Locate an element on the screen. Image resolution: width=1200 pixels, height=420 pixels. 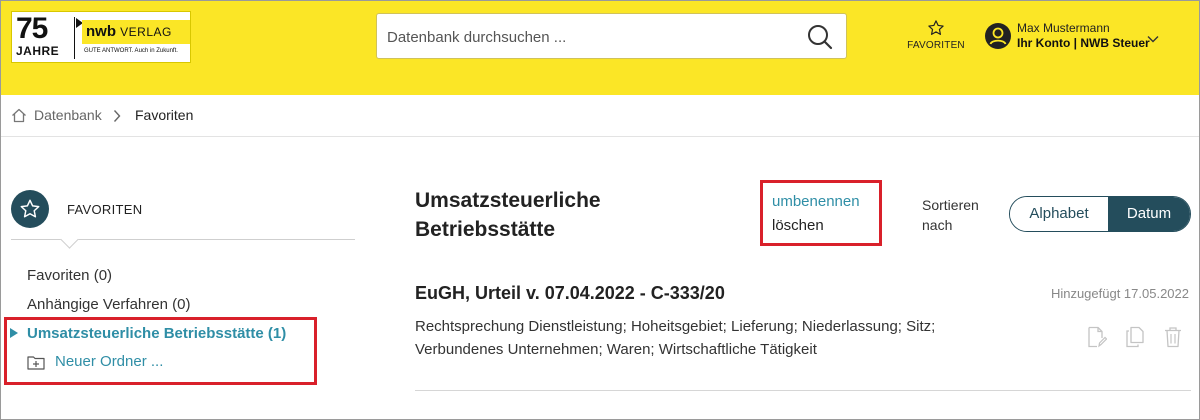
search-box is located at coordinates (611, 36).